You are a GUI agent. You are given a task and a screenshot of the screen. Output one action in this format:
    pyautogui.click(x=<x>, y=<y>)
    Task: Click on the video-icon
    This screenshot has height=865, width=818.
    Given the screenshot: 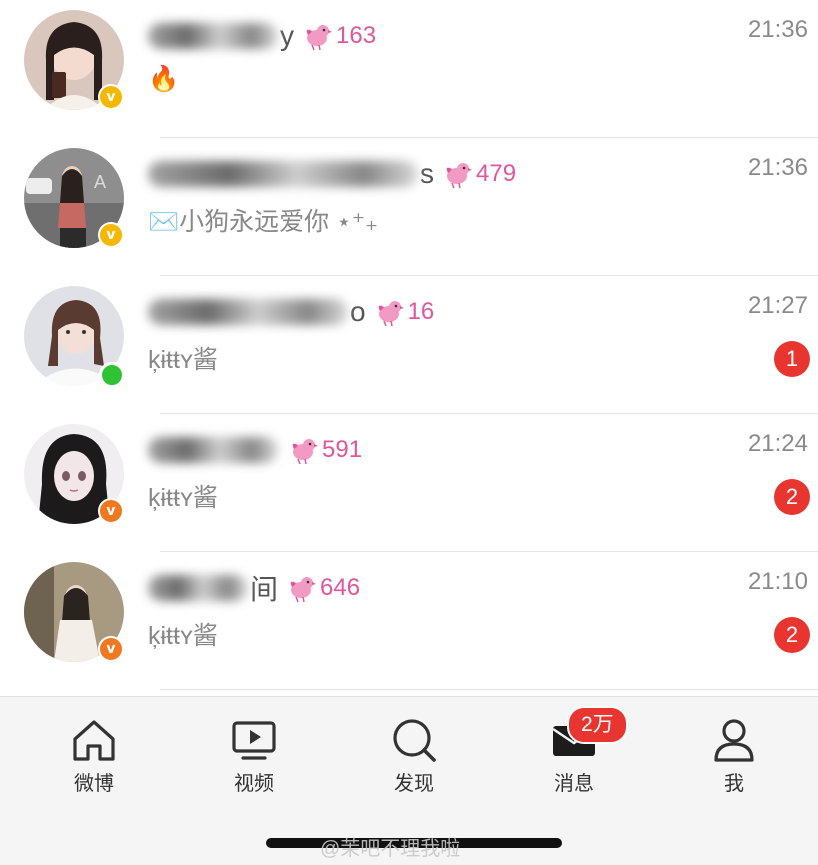 What is the action you would take?
    pyautogui.click(x=254, y=740)
    